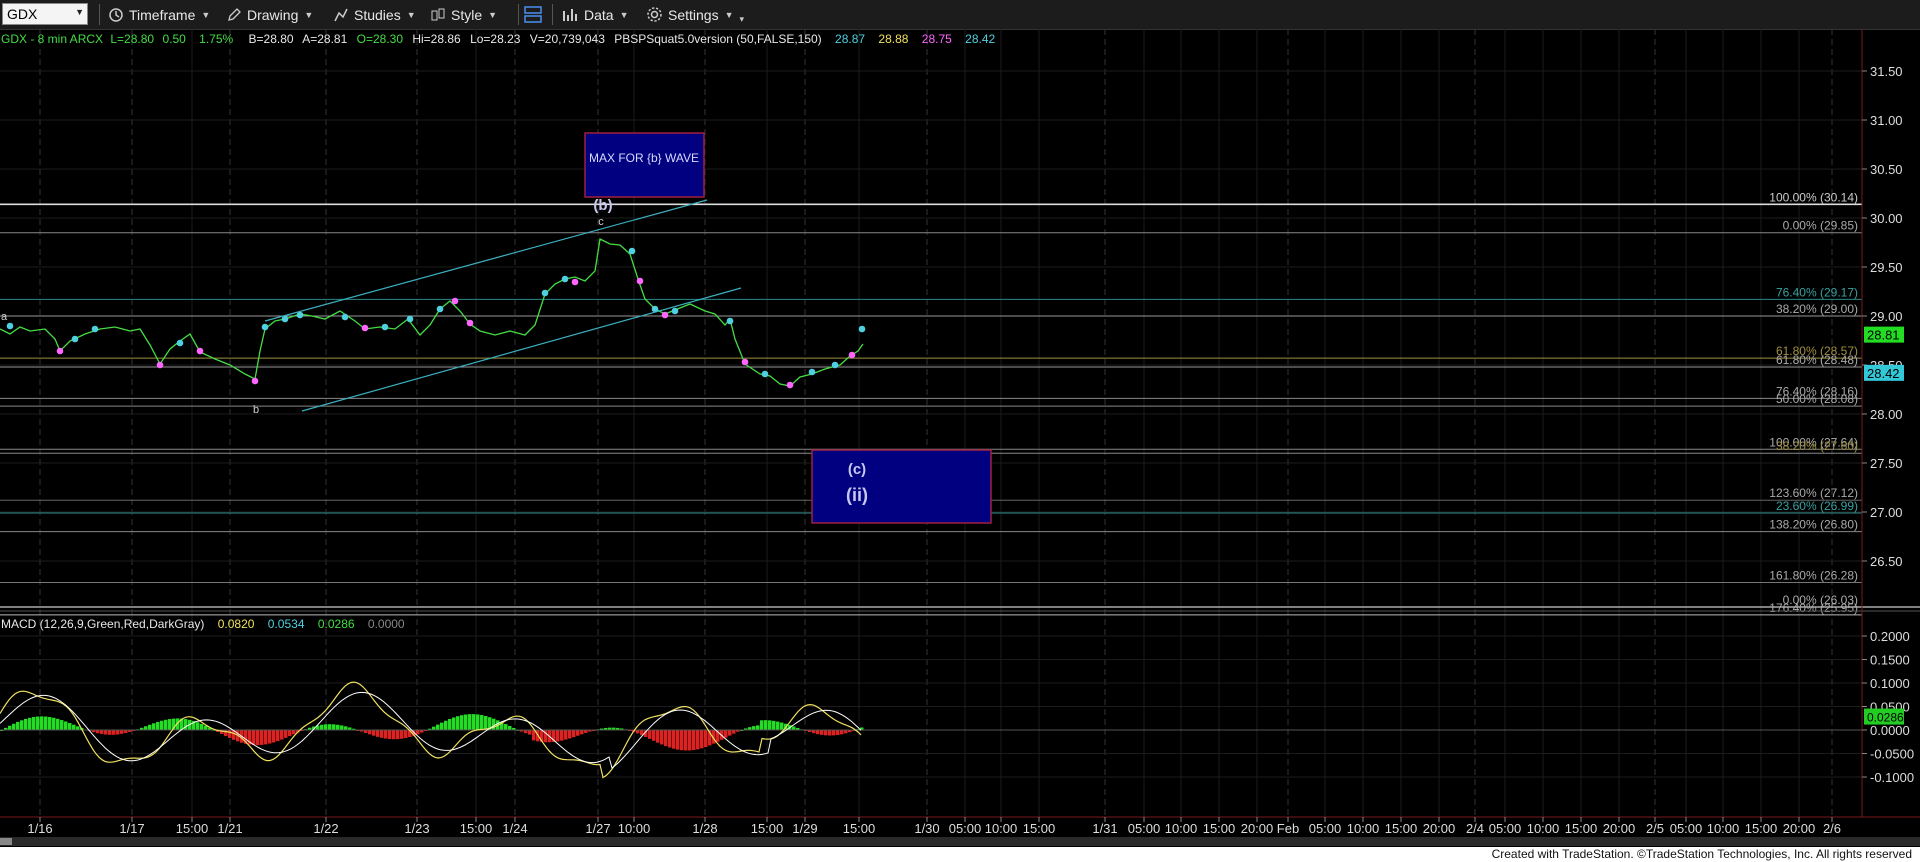  What do you see at coordinates (1886, 218) in the screenshot?
I see `price-tick-label: 30.00` at bounding box center [1886, 218].